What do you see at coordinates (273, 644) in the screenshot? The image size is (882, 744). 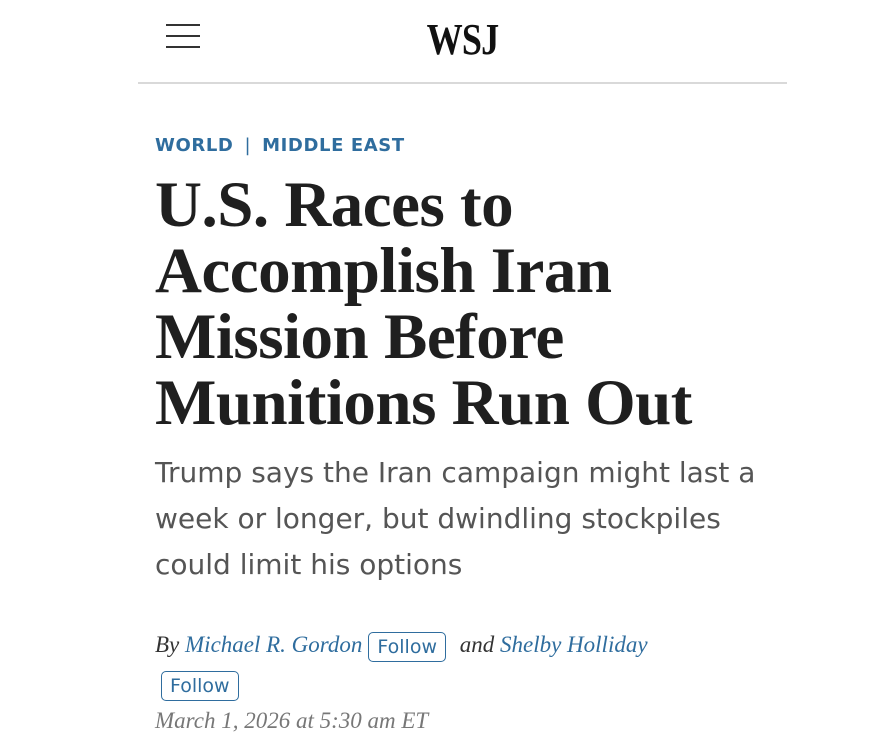 I see `author-link-michael-gordon: Michael R. Gordon` at bounding box center [273, 644].